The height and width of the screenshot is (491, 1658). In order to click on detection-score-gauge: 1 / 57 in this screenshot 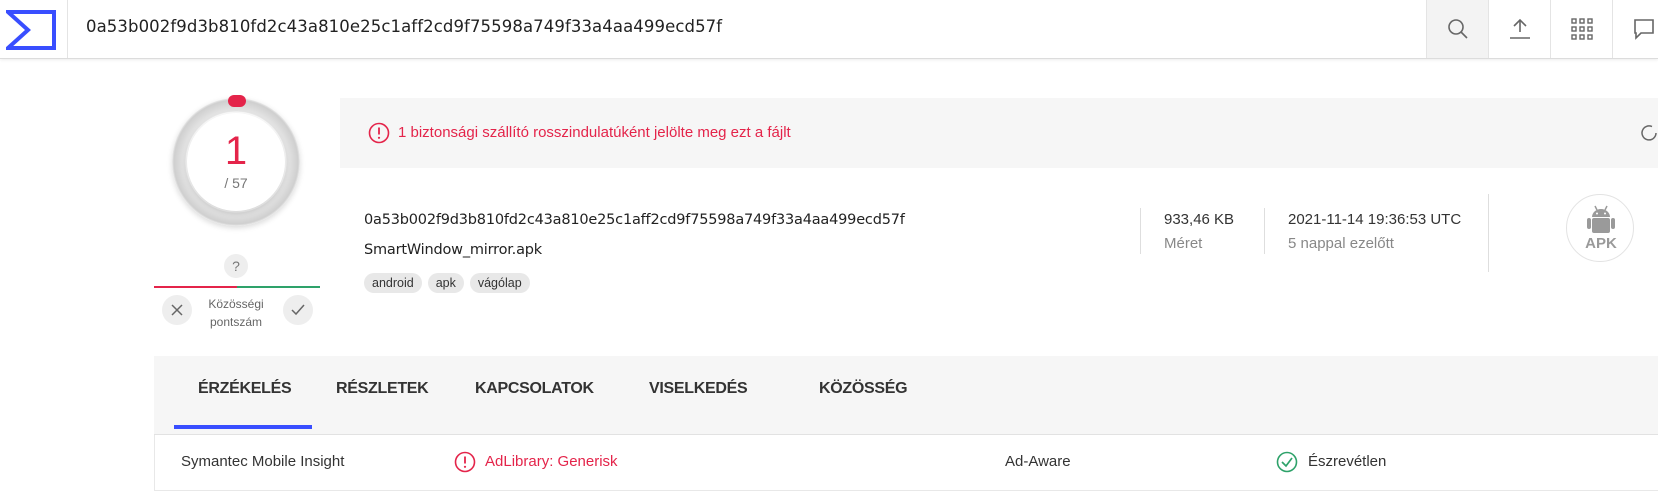, I will do `click(236, 160)`.